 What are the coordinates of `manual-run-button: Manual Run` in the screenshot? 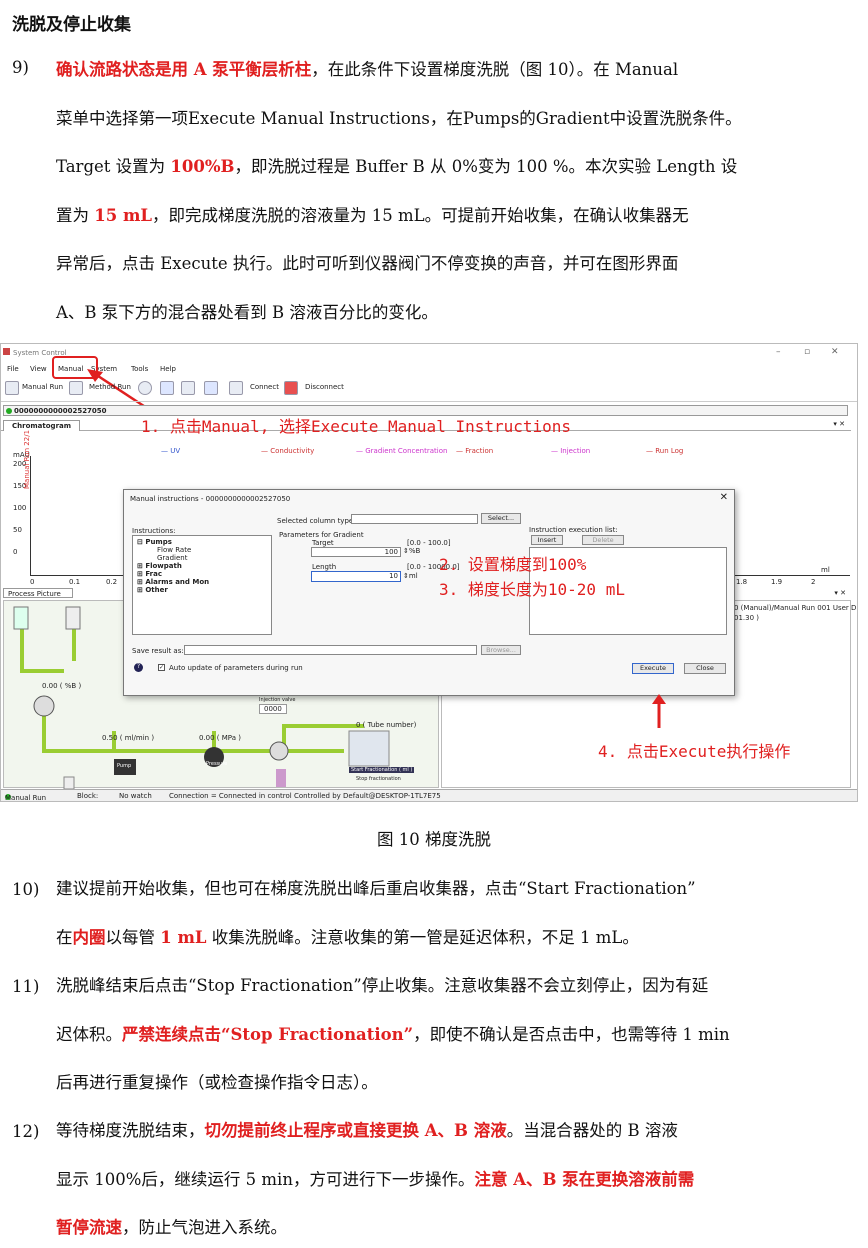 It's located at (42, 387).